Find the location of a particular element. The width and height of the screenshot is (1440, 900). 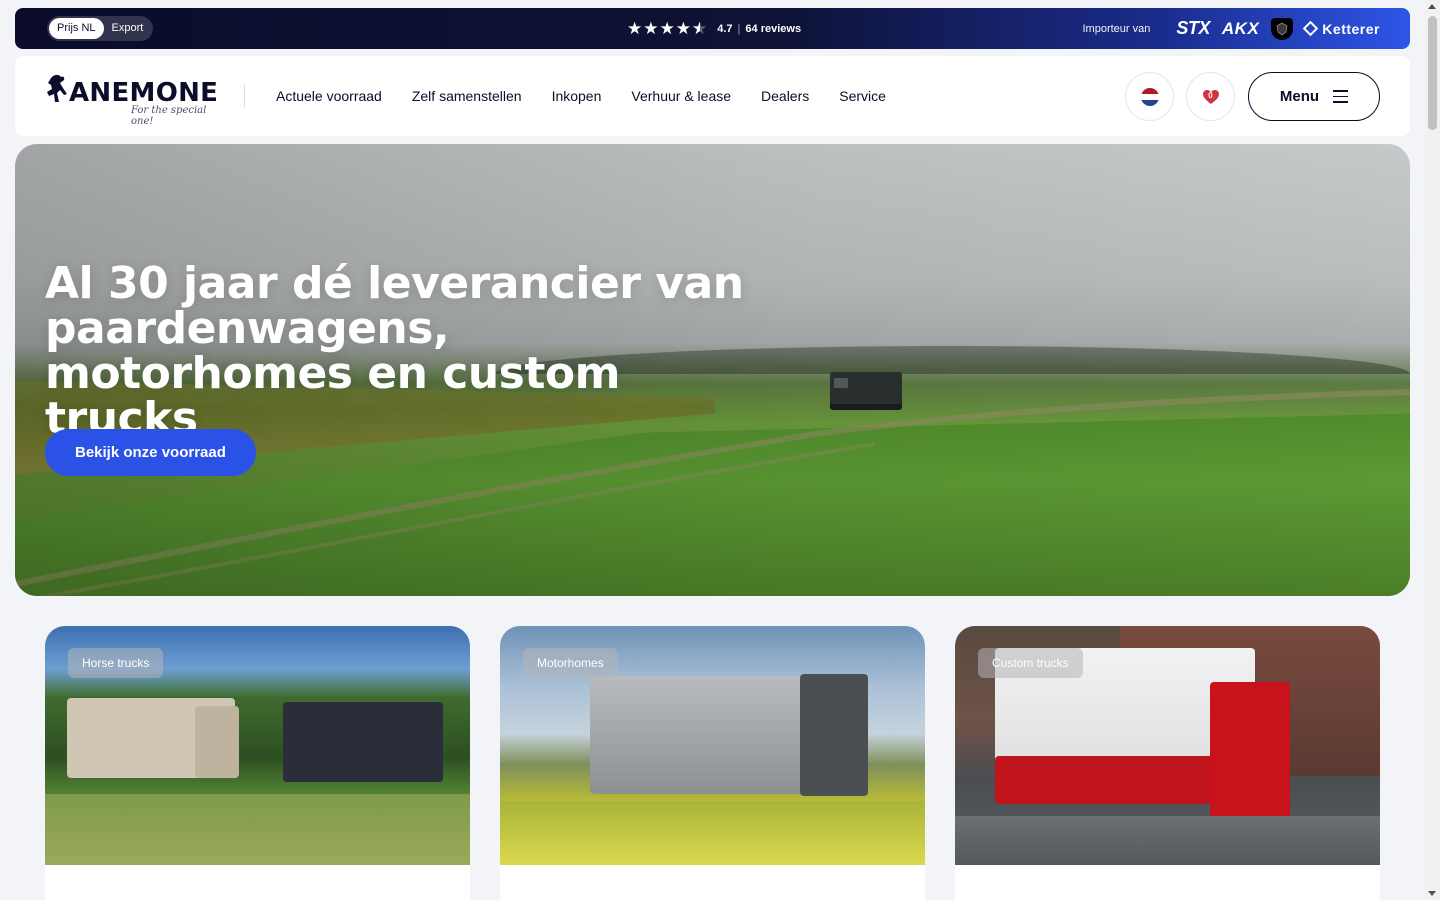

page-scrollbar is located at coordinates (1432, 450).